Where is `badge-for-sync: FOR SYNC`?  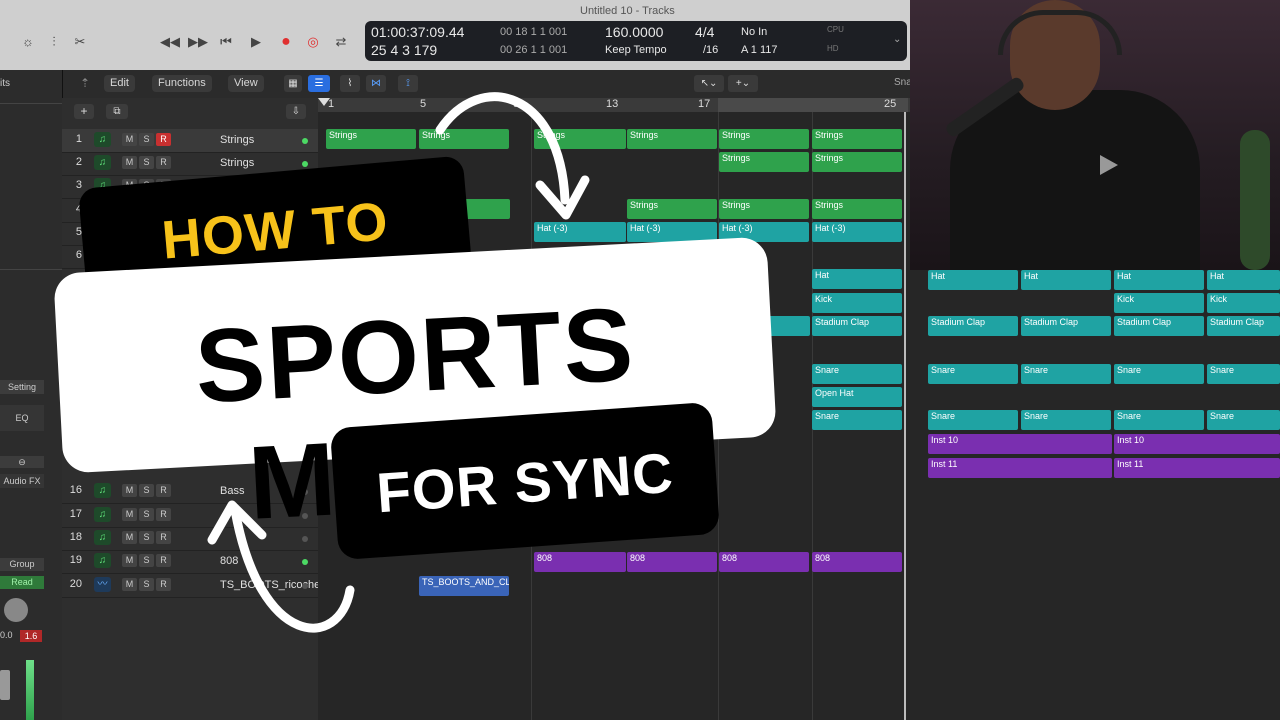
badge-for-sync: FOR SYNC is located at coordinates (525, 481).